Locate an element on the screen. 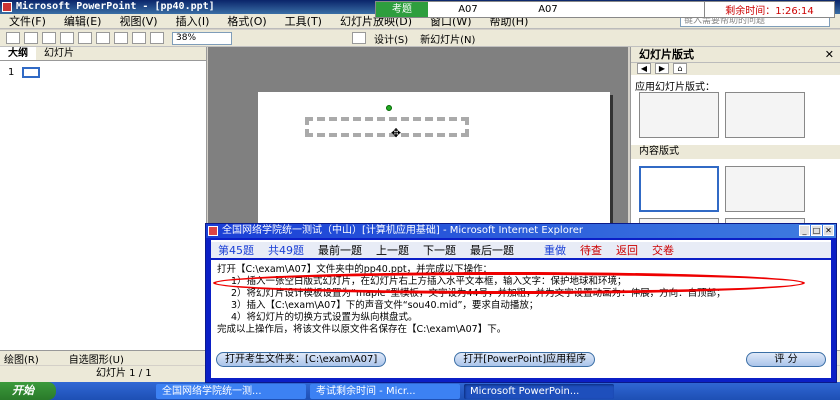 The height and width of the screenshot is (400, 840). exam-info-bar: 考题 A07 A07 剩余时间：1:26:14 is located at coordinates (605, 9).